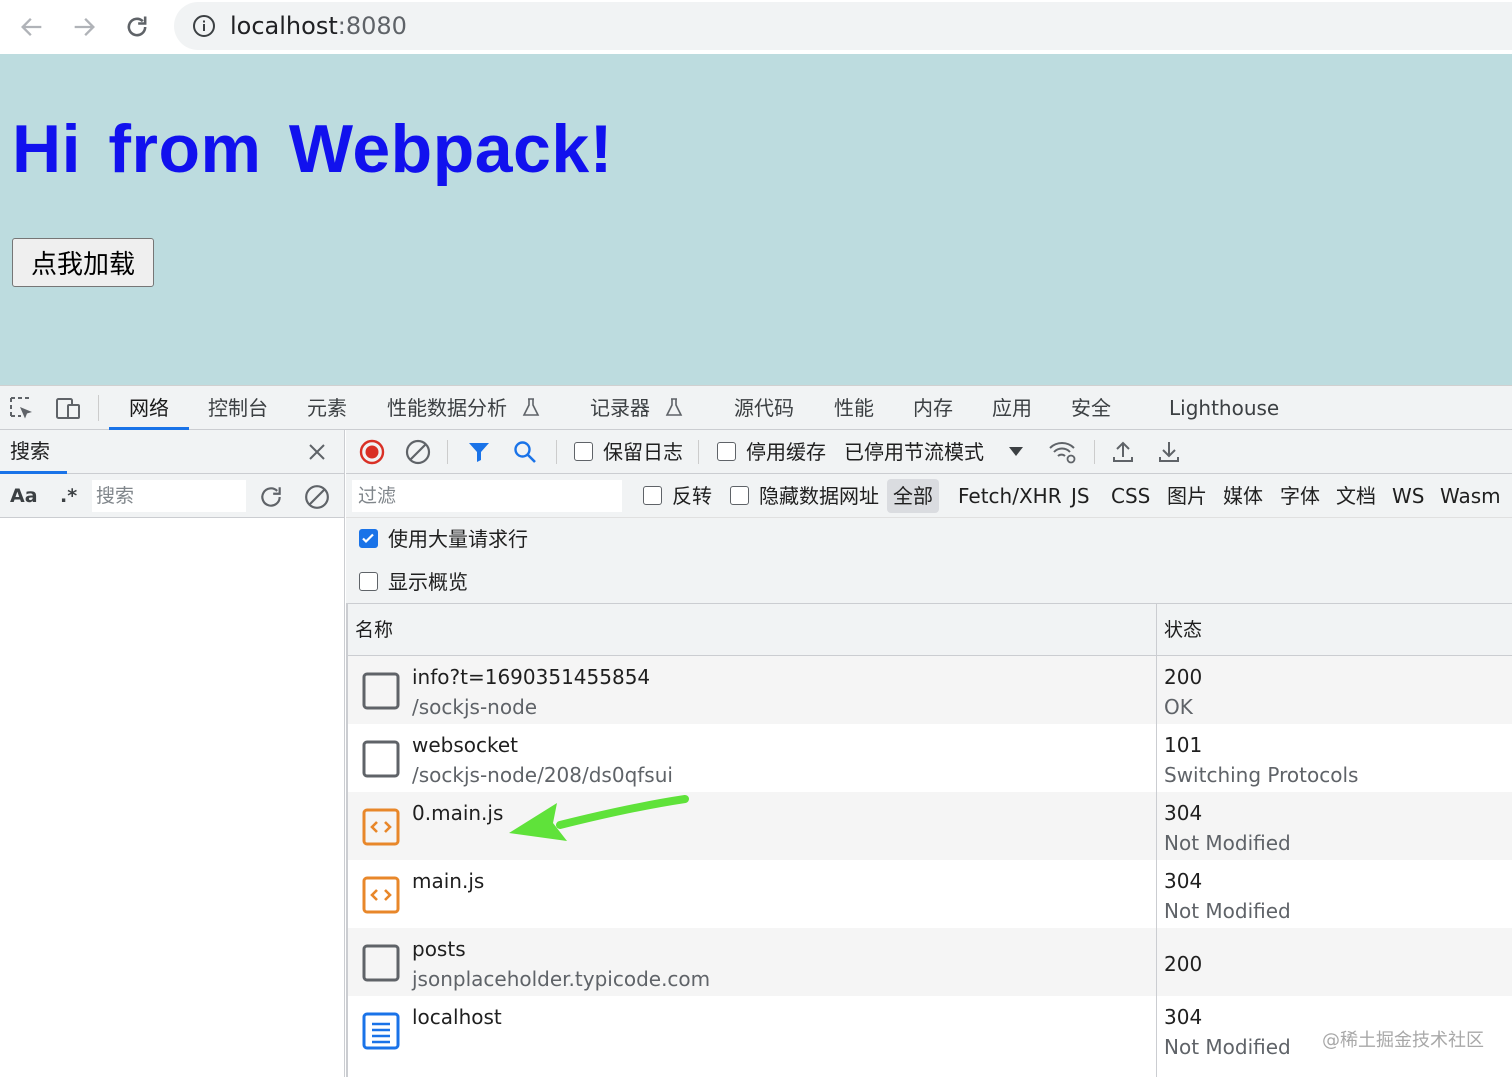  What do you see at coordinates (1470, 496) in the screenshot?
I see `type-filter-wasm: Wasm` at bounding box center [1470, 496].